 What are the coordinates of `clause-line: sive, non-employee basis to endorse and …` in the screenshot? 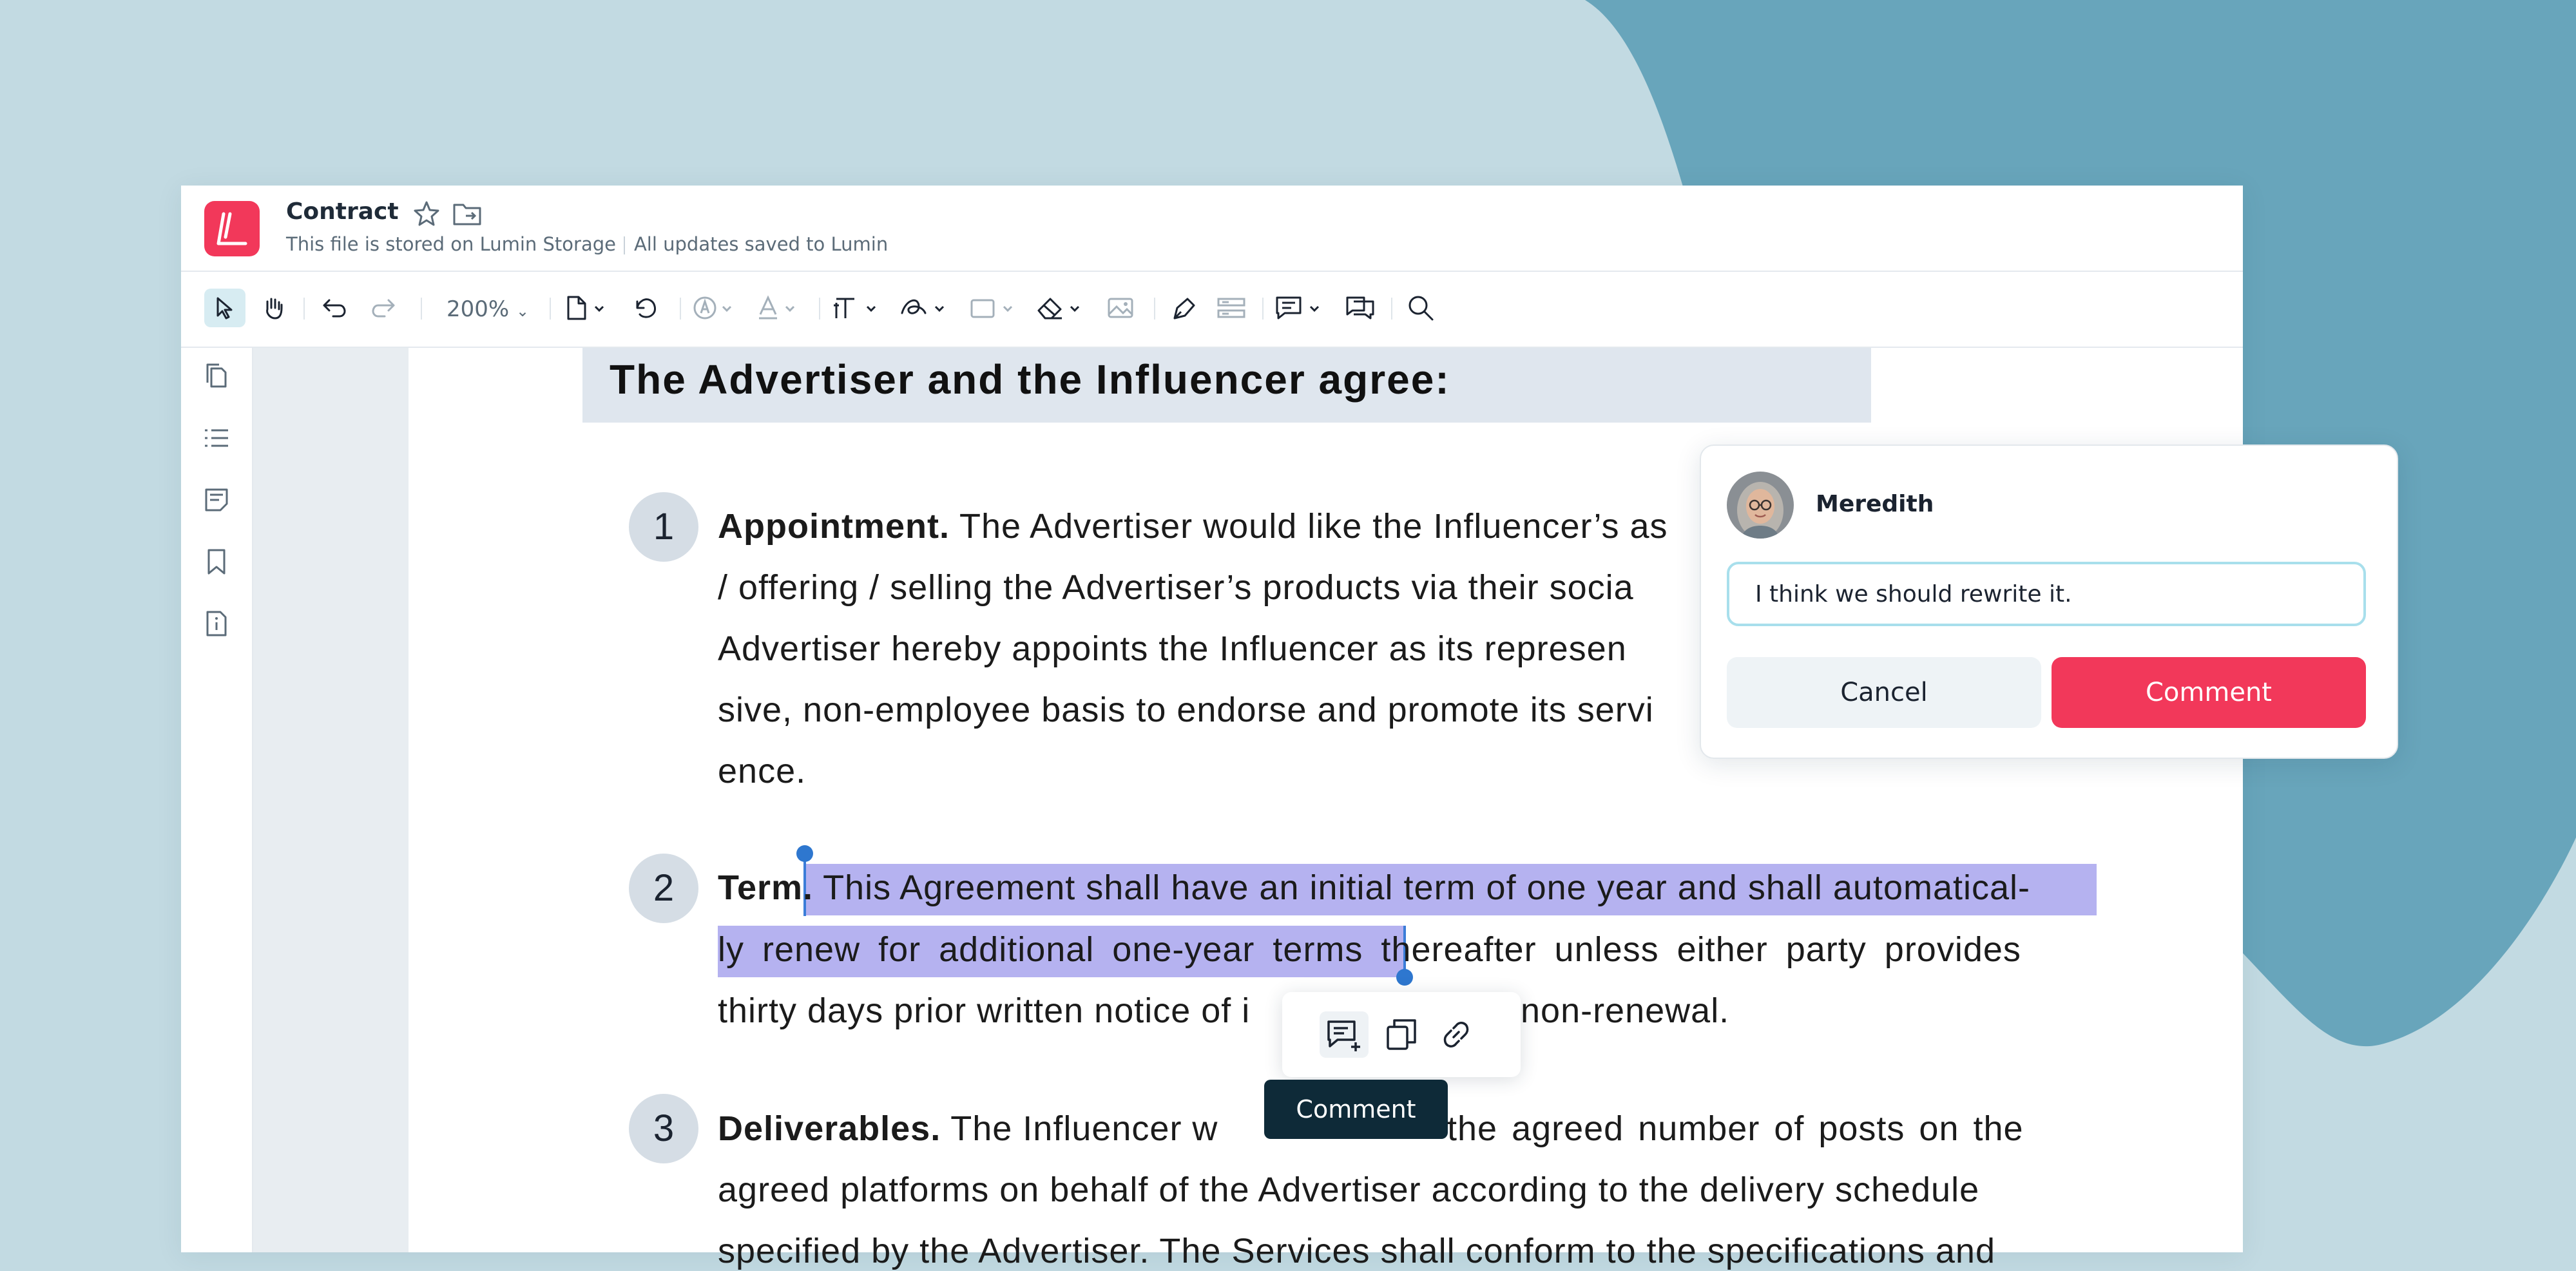 It's located at (1186, 710).